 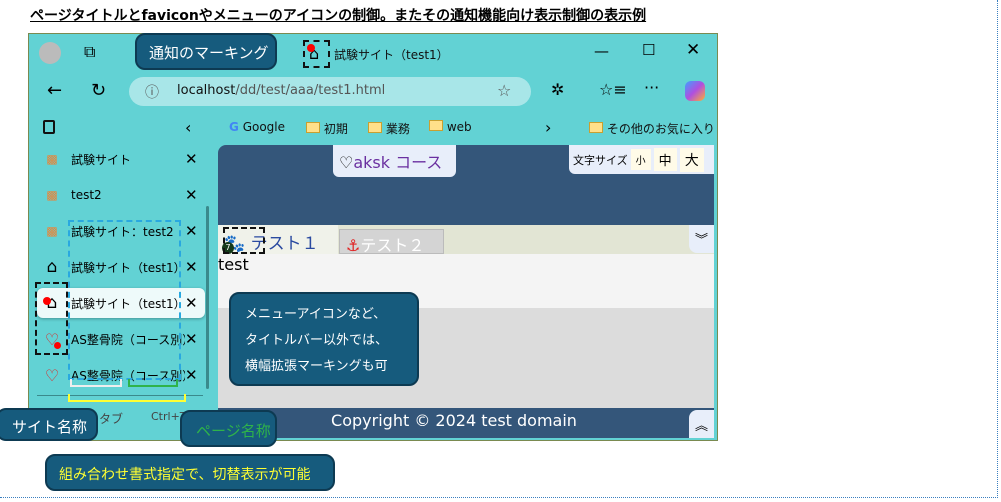 What do you see at coordinates (152, 92) in the screenshot?
I see `info-icon: ⓘ` at bounding box center [152, 92].